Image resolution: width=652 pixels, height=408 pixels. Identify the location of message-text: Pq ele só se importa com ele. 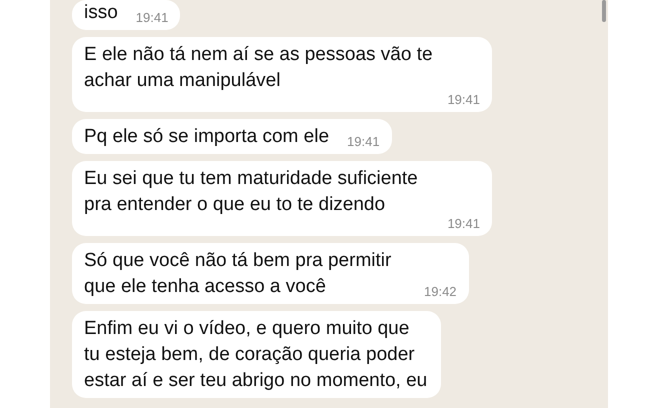
(207, 137).